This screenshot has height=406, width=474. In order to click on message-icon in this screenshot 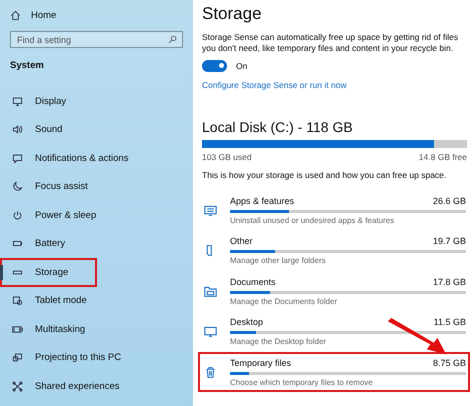, I will do `click(17, 158)`.